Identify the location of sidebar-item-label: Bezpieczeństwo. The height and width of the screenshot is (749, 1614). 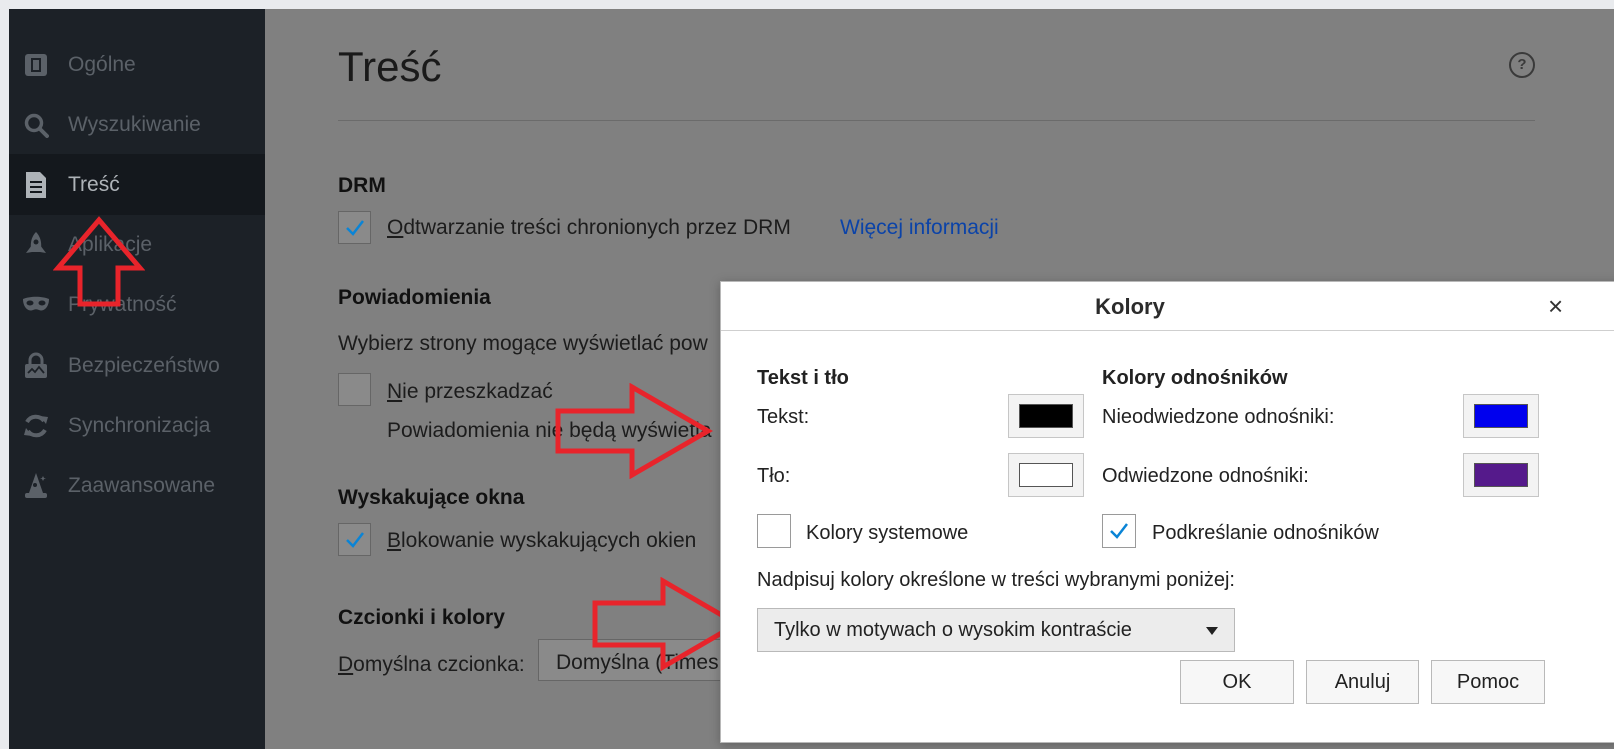
(144, 365).